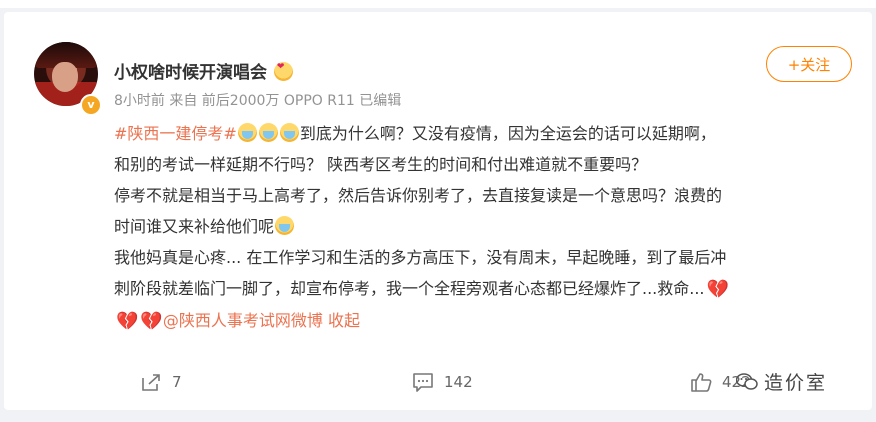 The width and height of the screenshot is (876, 422). Describe the element at coordinates (507, 133) in the screenshot. I see `content-line-1: 到底为什么啊？又没有疫情，因为全运会的话可以延期啊，` at that location.